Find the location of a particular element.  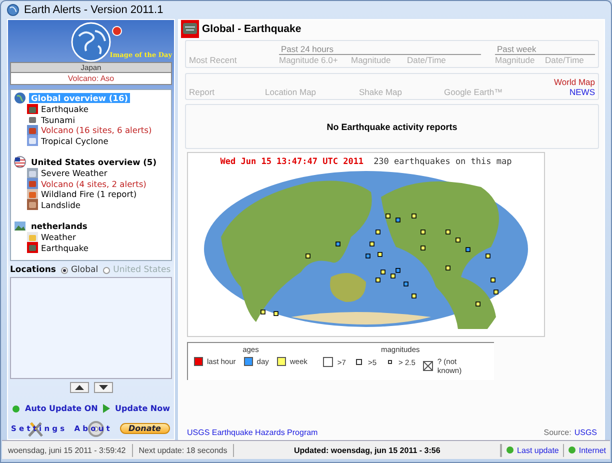

earthquake-count: 230 earthquakes on this map is located at coordinates (443, 162).